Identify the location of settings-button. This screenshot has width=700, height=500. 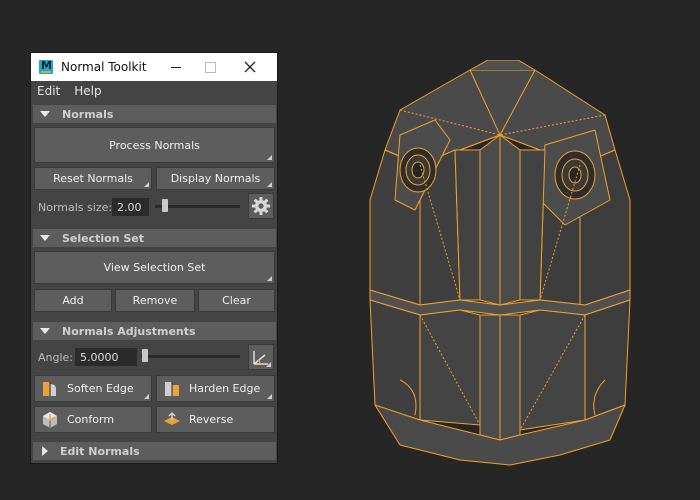
(261, 206).